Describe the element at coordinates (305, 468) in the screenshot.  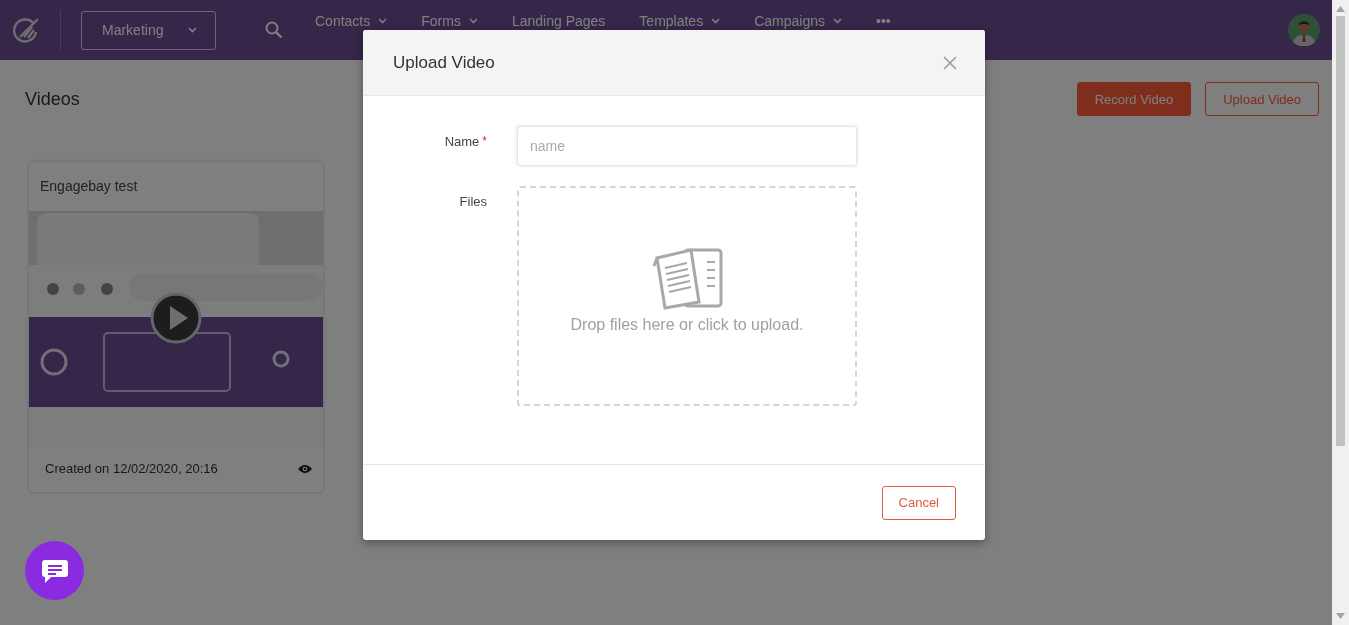
I see `eye-icon` at that location.